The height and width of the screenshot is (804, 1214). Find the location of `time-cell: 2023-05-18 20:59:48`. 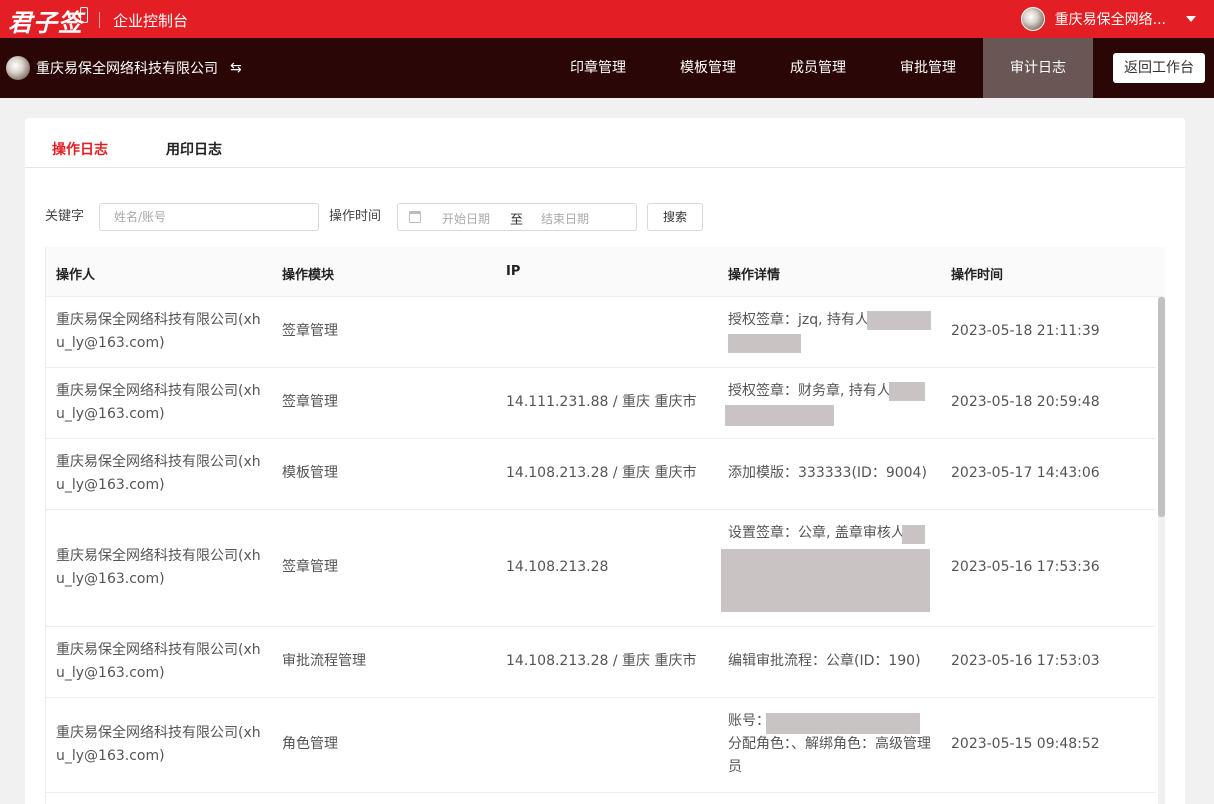

time-cell: 2023-05-18 20:59:48 is located at coordinates (1025, 402).